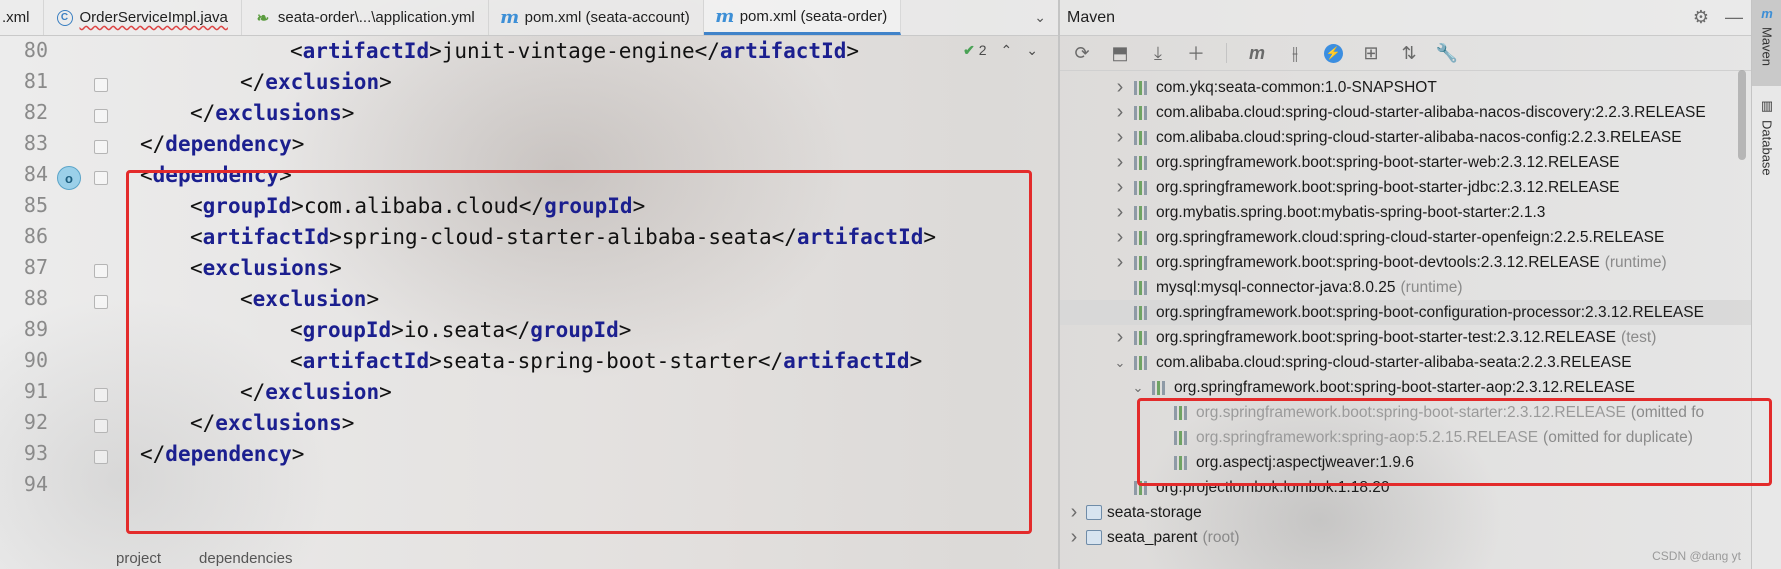 The width and height of the screenshot is (1781, 569). Describe the element at coordinates (30, 453) in the screenshot. I see `line-number: 93` at that location.